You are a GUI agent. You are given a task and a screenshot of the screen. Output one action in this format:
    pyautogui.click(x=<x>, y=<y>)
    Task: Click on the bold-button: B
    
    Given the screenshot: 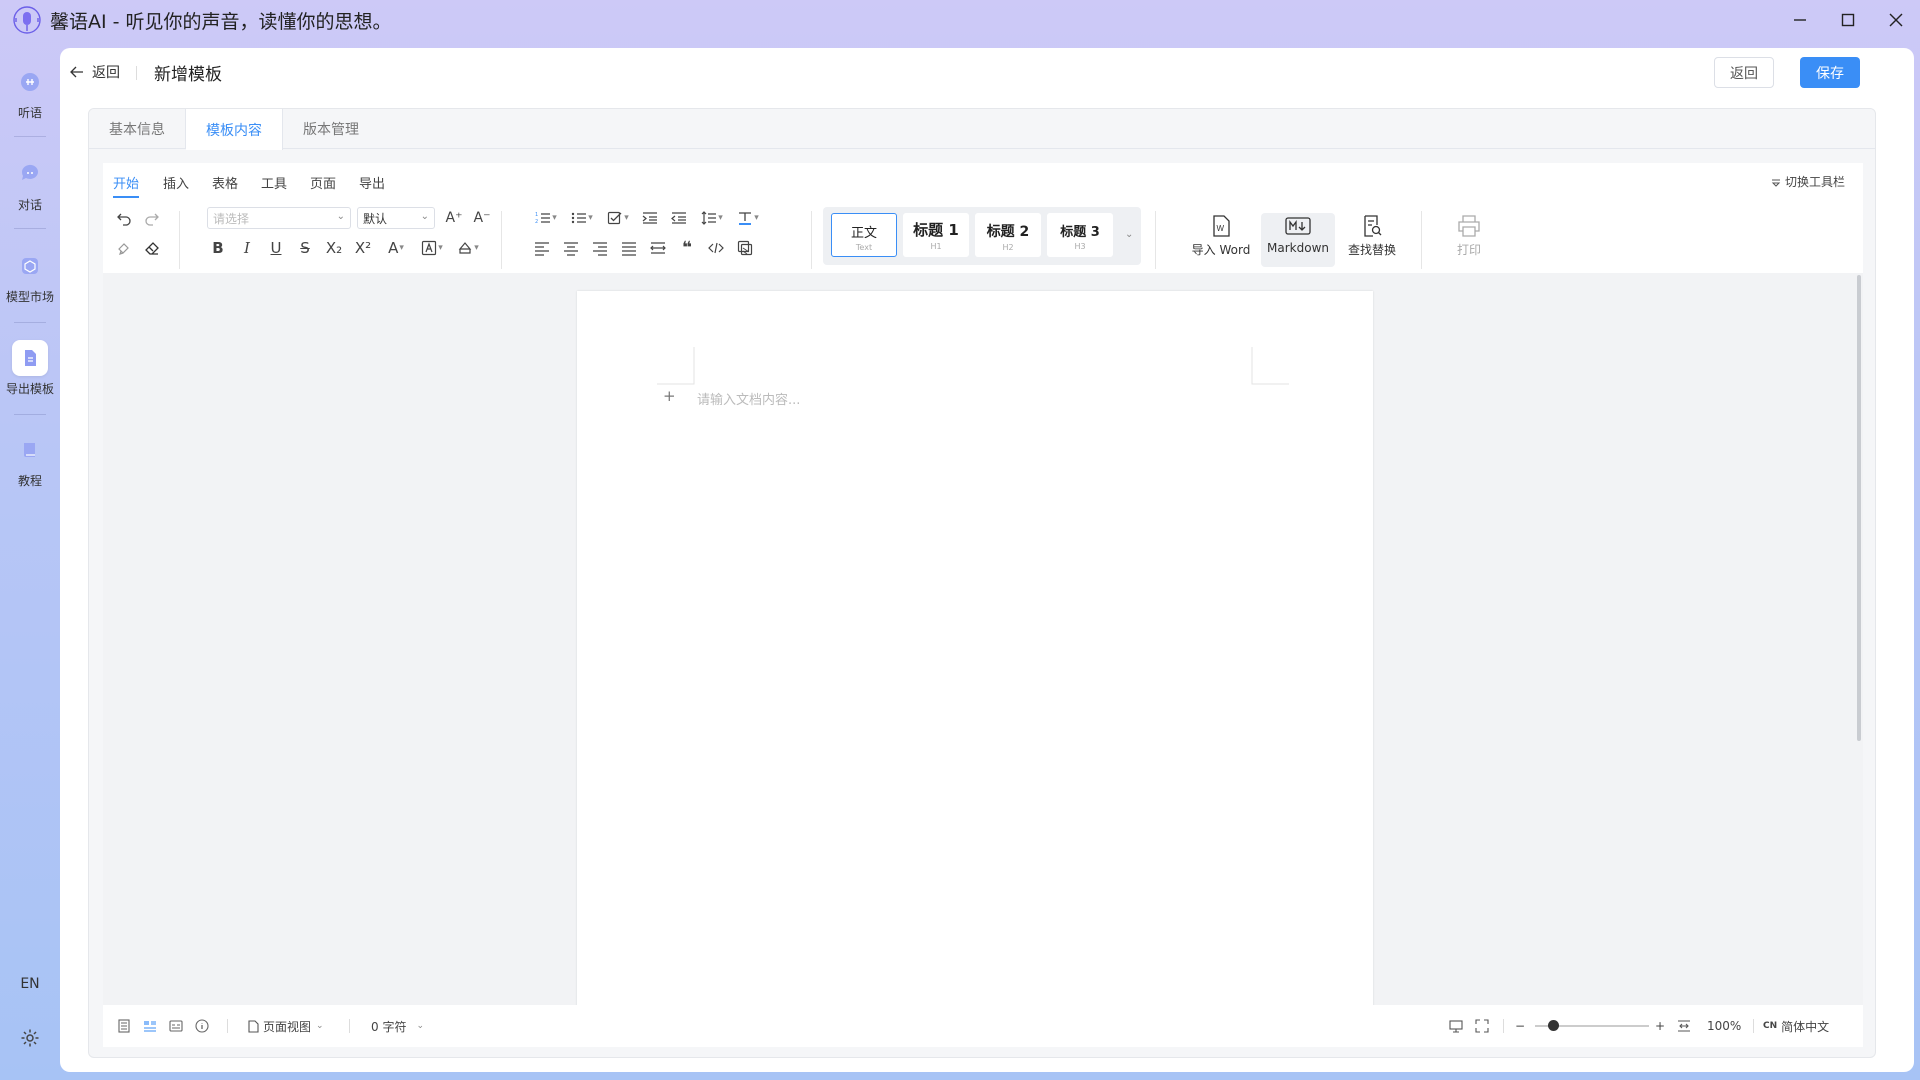 What is the action you would take?
    pyautogui.click(x=218, y=248)
    